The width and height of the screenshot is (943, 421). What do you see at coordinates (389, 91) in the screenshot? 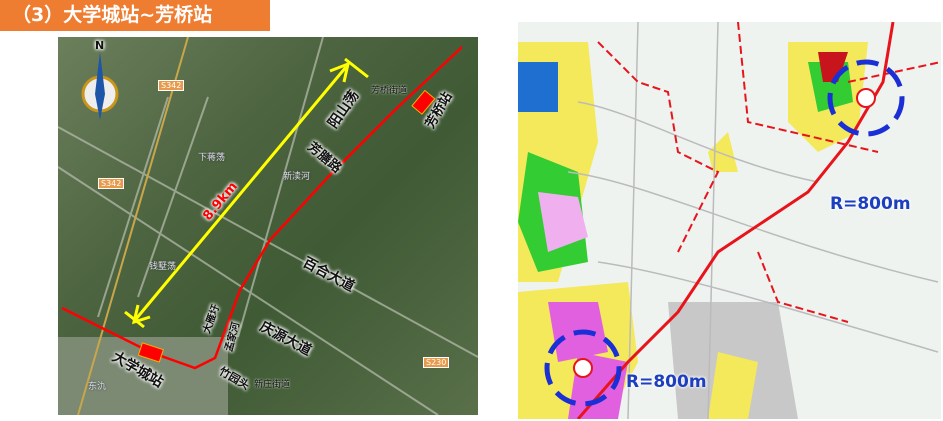
I see `area-label: 芳桥街道` at bounding box center [389, 91].